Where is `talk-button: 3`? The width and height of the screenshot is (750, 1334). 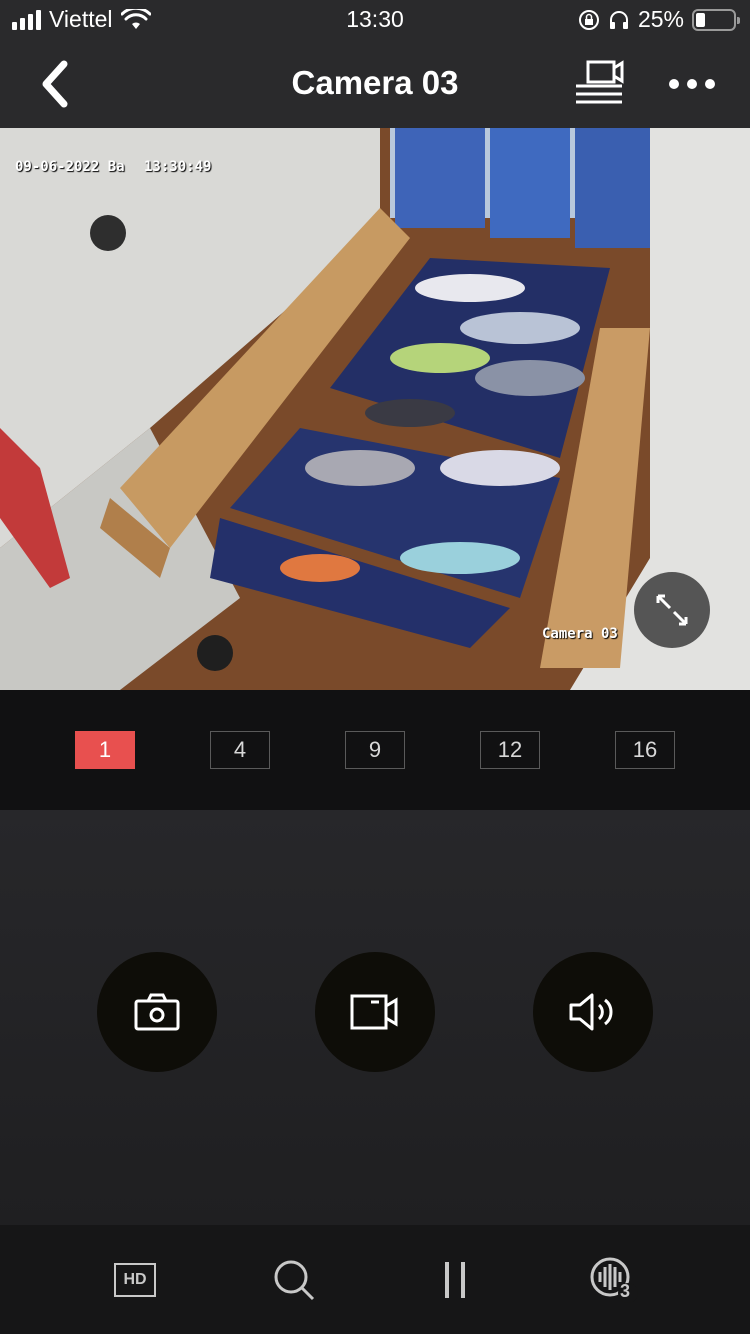 talk-button: 3 is located at coordinates (614, 1280).